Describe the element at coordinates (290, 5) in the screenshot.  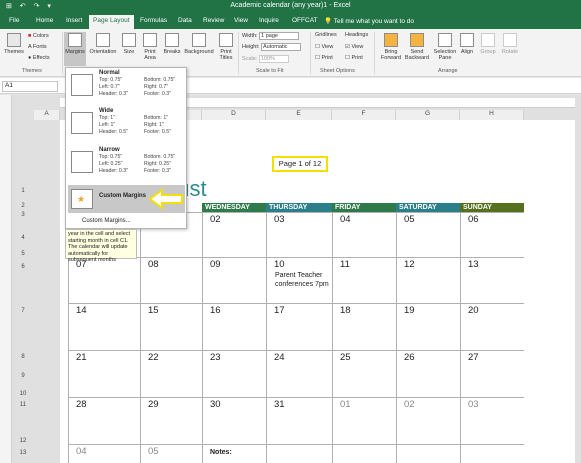
I see `window-title: Academic calendar (any year)1 - Excel` at that location.